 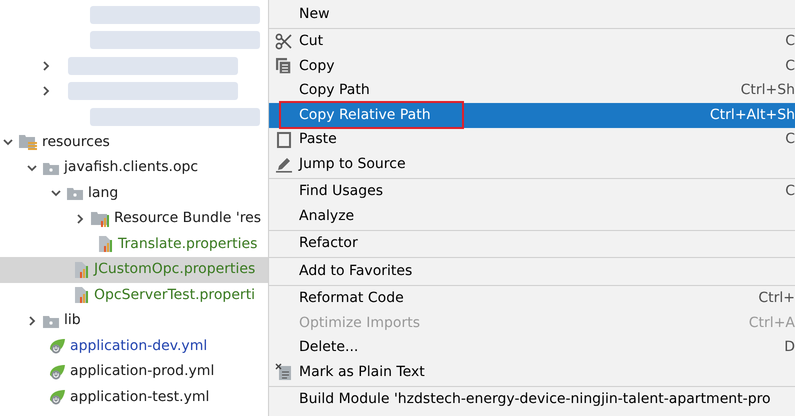 What do you see at coordinates (100, 219) in the screenshot?
I see `bundle-folder-icon` at bounding box center [100, 219].